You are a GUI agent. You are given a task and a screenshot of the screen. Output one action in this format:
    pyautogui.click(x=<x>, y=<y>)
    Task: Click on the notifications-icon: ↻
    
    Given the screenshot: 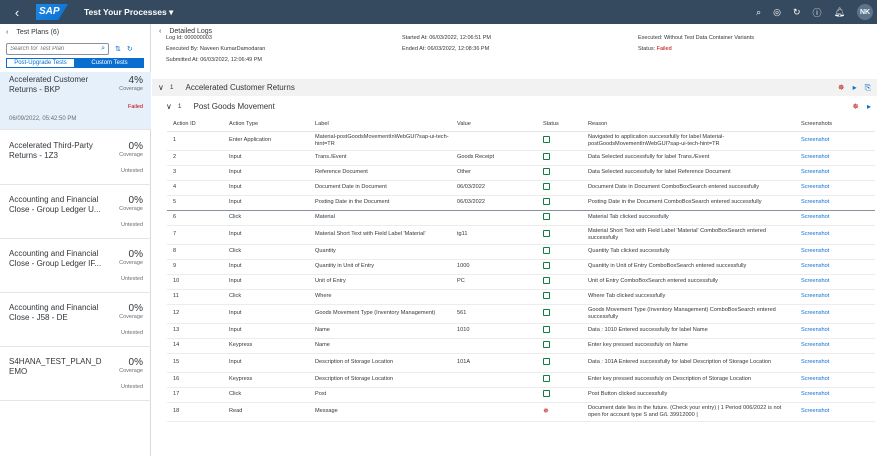 What is the action you would take?
    pyautogui.click(x=797, y=12)
    